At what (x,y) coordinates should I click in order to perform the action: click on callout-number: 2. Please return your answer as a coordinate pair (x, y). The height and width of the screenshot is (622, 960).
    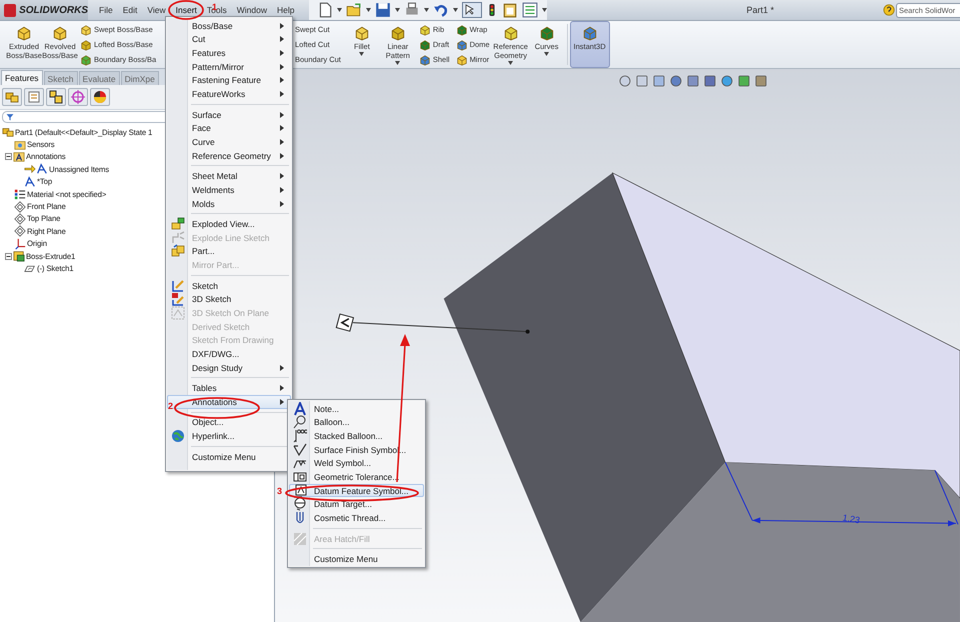
    Looking at the image, I should click on (171, 406).